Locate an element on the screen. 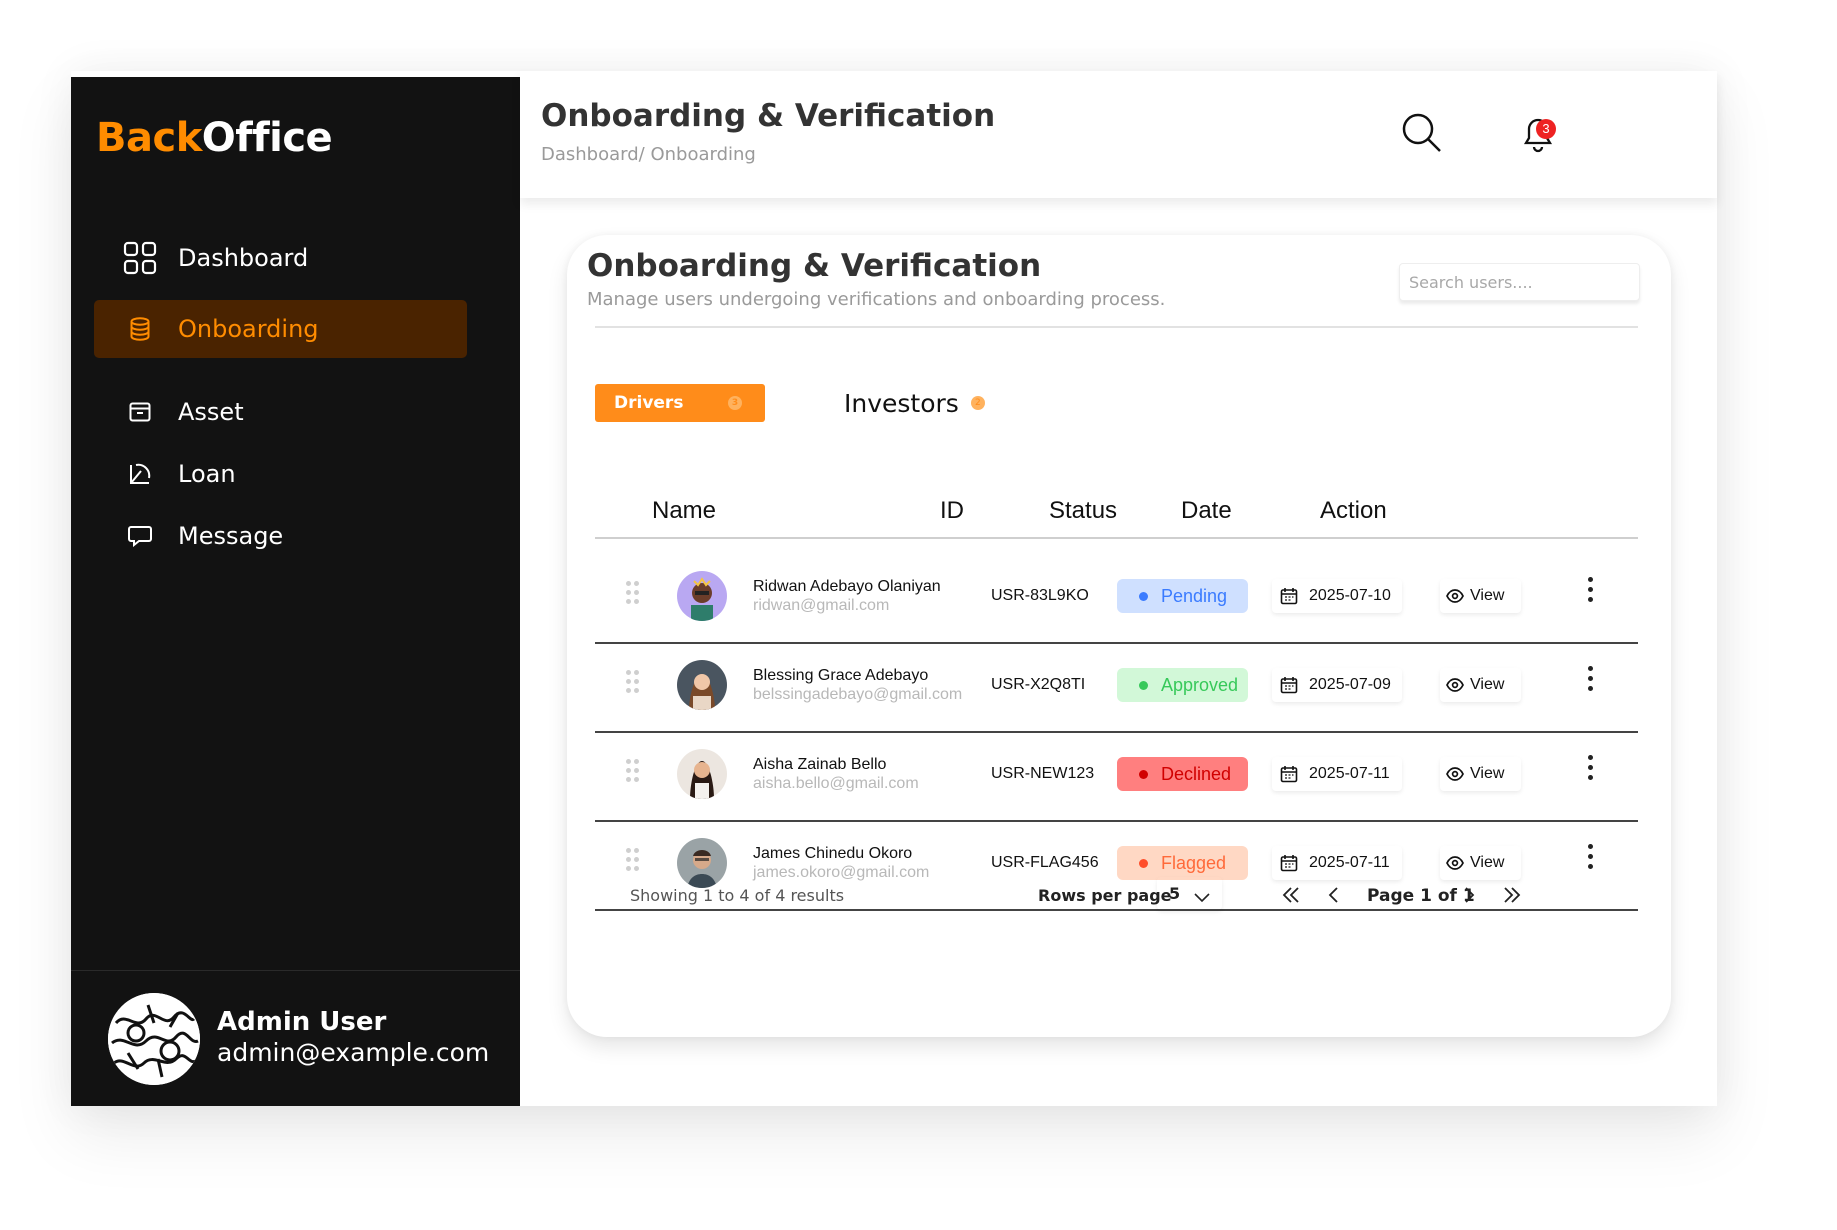 The height and width of the screenshot is (1230, 1837). date-label: 2025-07-09 is located at coordinates (1350, 684).